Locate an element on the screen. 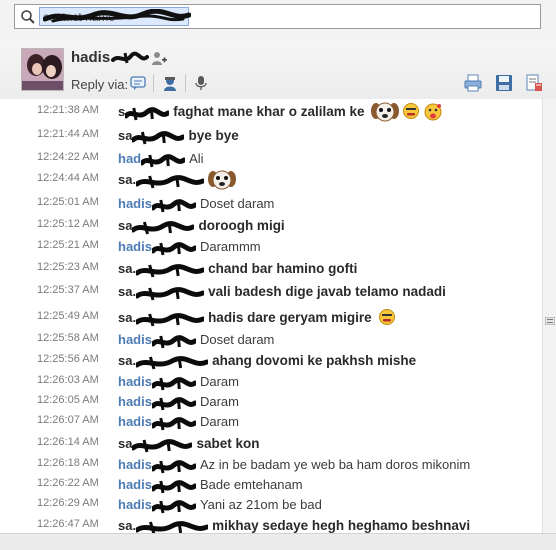  message-timestamp: 12:25:58 AM is located at coordinates (68, 338).